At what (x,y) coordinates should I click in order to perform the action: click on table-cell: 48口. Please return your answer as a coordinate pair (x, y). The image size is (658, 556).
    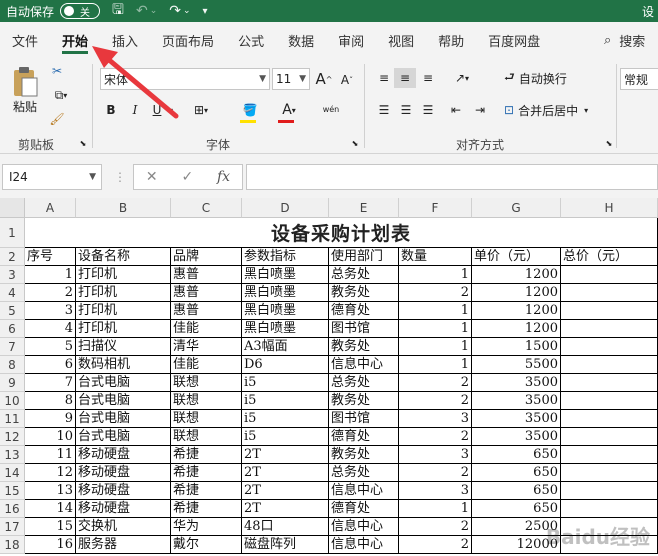
    Looking at the image, I should click on (285, 527).